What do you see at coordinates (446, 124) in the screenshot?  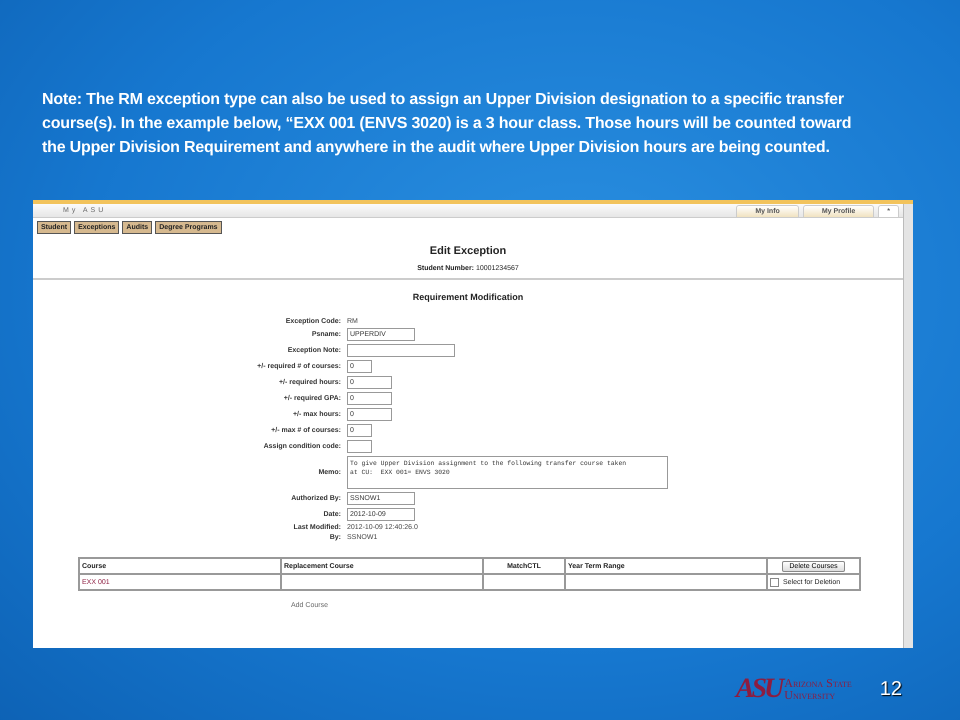 I see `note-text: Note: The RM exception type can also be used to assign an Upper Division designation to a specific transfer course(s). In the example below, “EXX 001 (ENVS 3020) is a 3 hour class. Those hours will be counted toward the Upper Division Requirement and anywhere in the audit where Upper Division hours are being counted.` at bounding box center [446, 124].